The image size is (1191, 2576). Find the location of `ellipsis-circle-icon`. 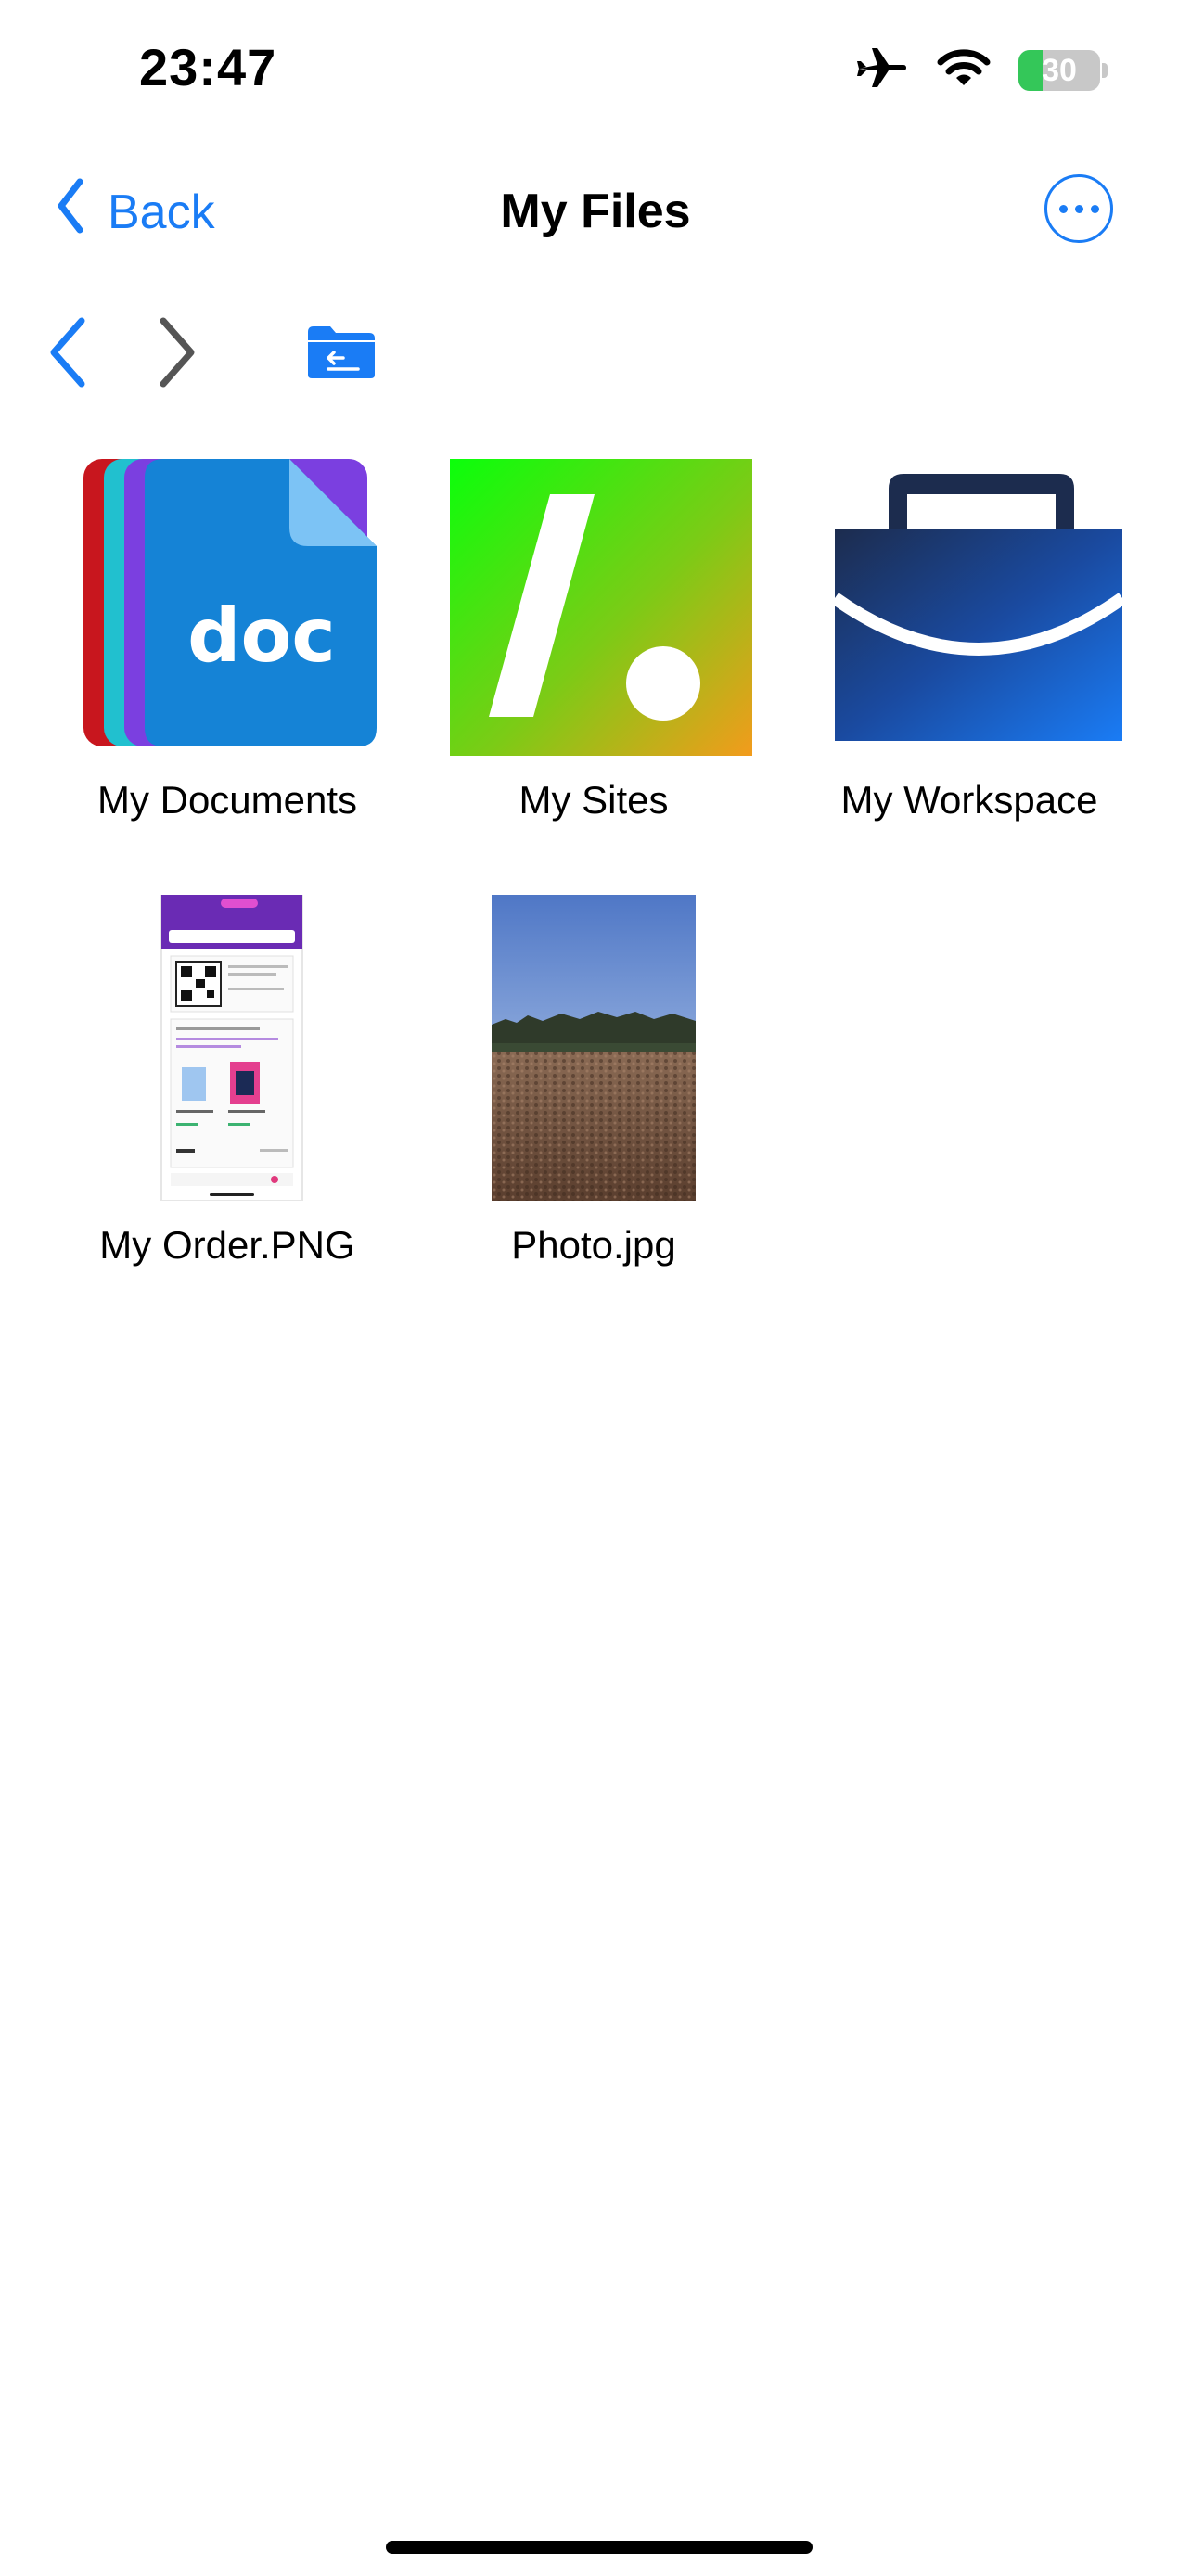

ellipsis-circle-icon is located at coordinates (1063, 208).